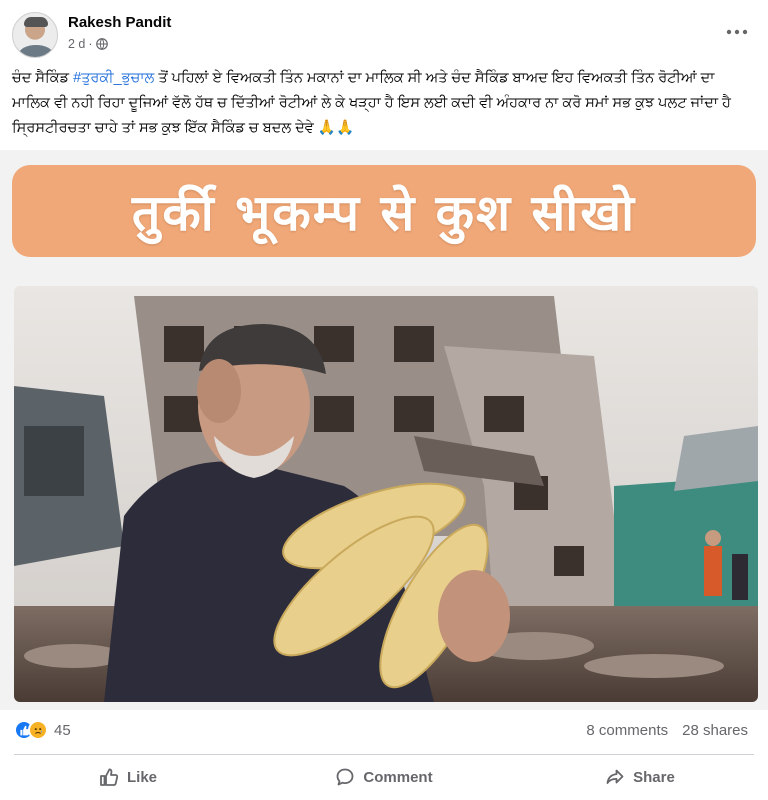  I want to click on shares-count: 28 shares, so click(715, 730).